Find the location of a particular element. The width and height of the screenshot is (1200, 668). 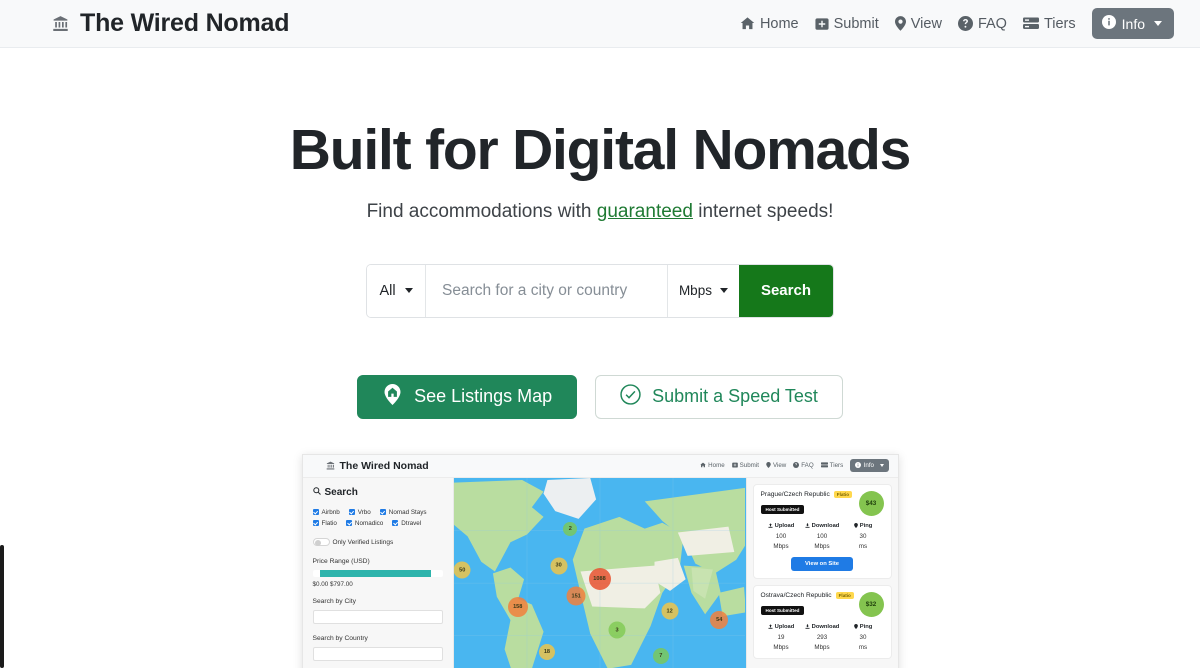

preview-verified-toggle-row: Only Verified Listings is located at coordinates (377, 542).